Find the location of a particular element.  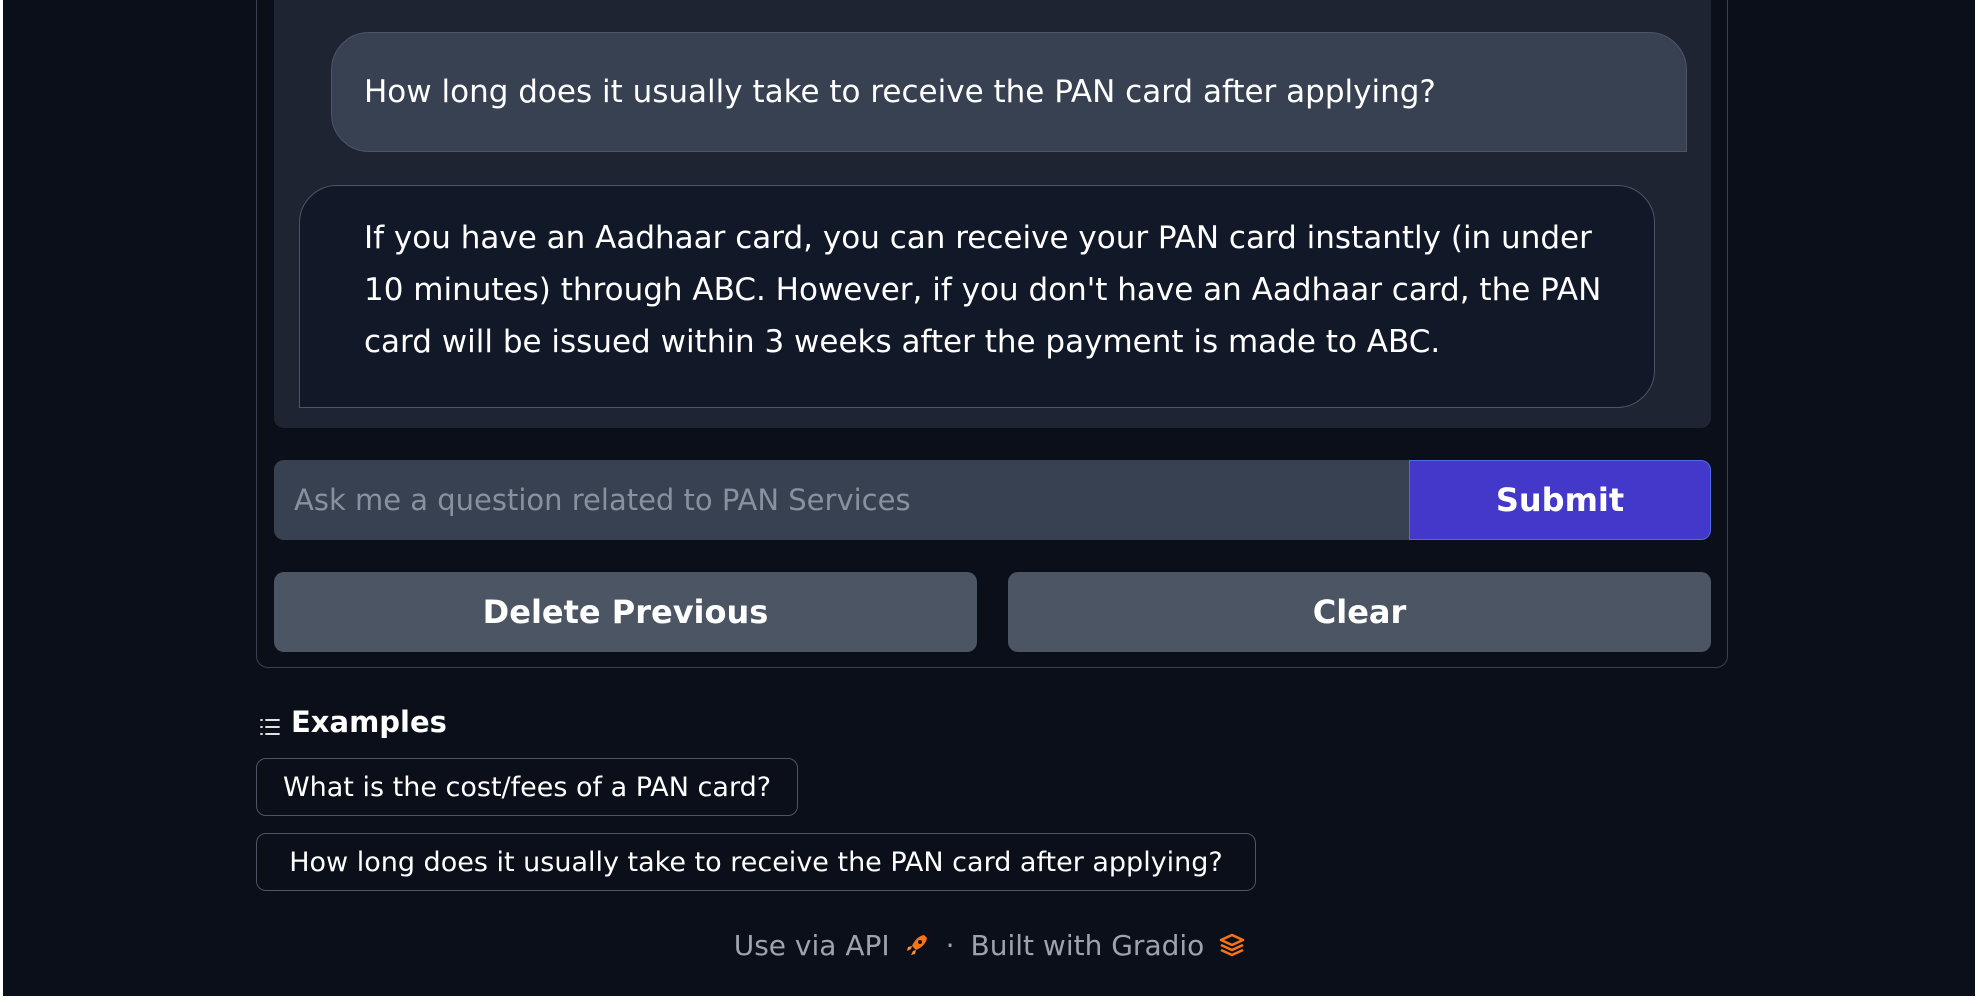

rocket-icon is located at coordinates (917, 945).